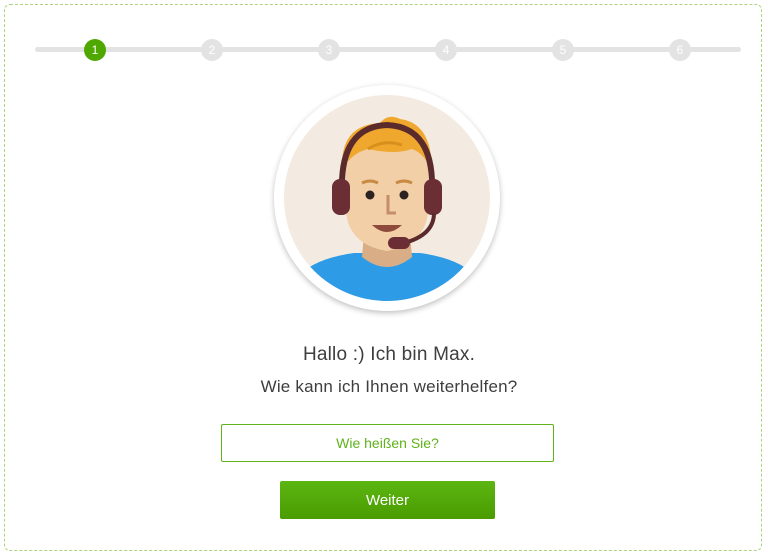 The width and height of the screenshot is (768, 557). What do you see at coordinates (387, 443) in the screenshot?
I see `name-input` at bounding box center [387, 443].